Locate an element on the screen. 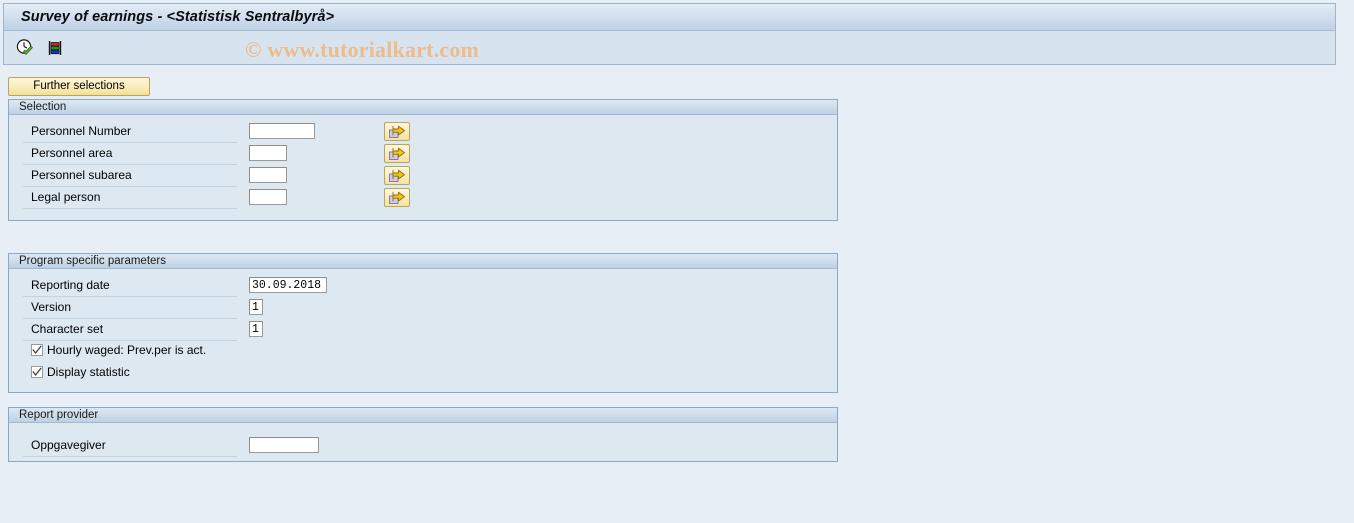  personnel-number-multiple-selection-button is located at coordinates (397, 131).